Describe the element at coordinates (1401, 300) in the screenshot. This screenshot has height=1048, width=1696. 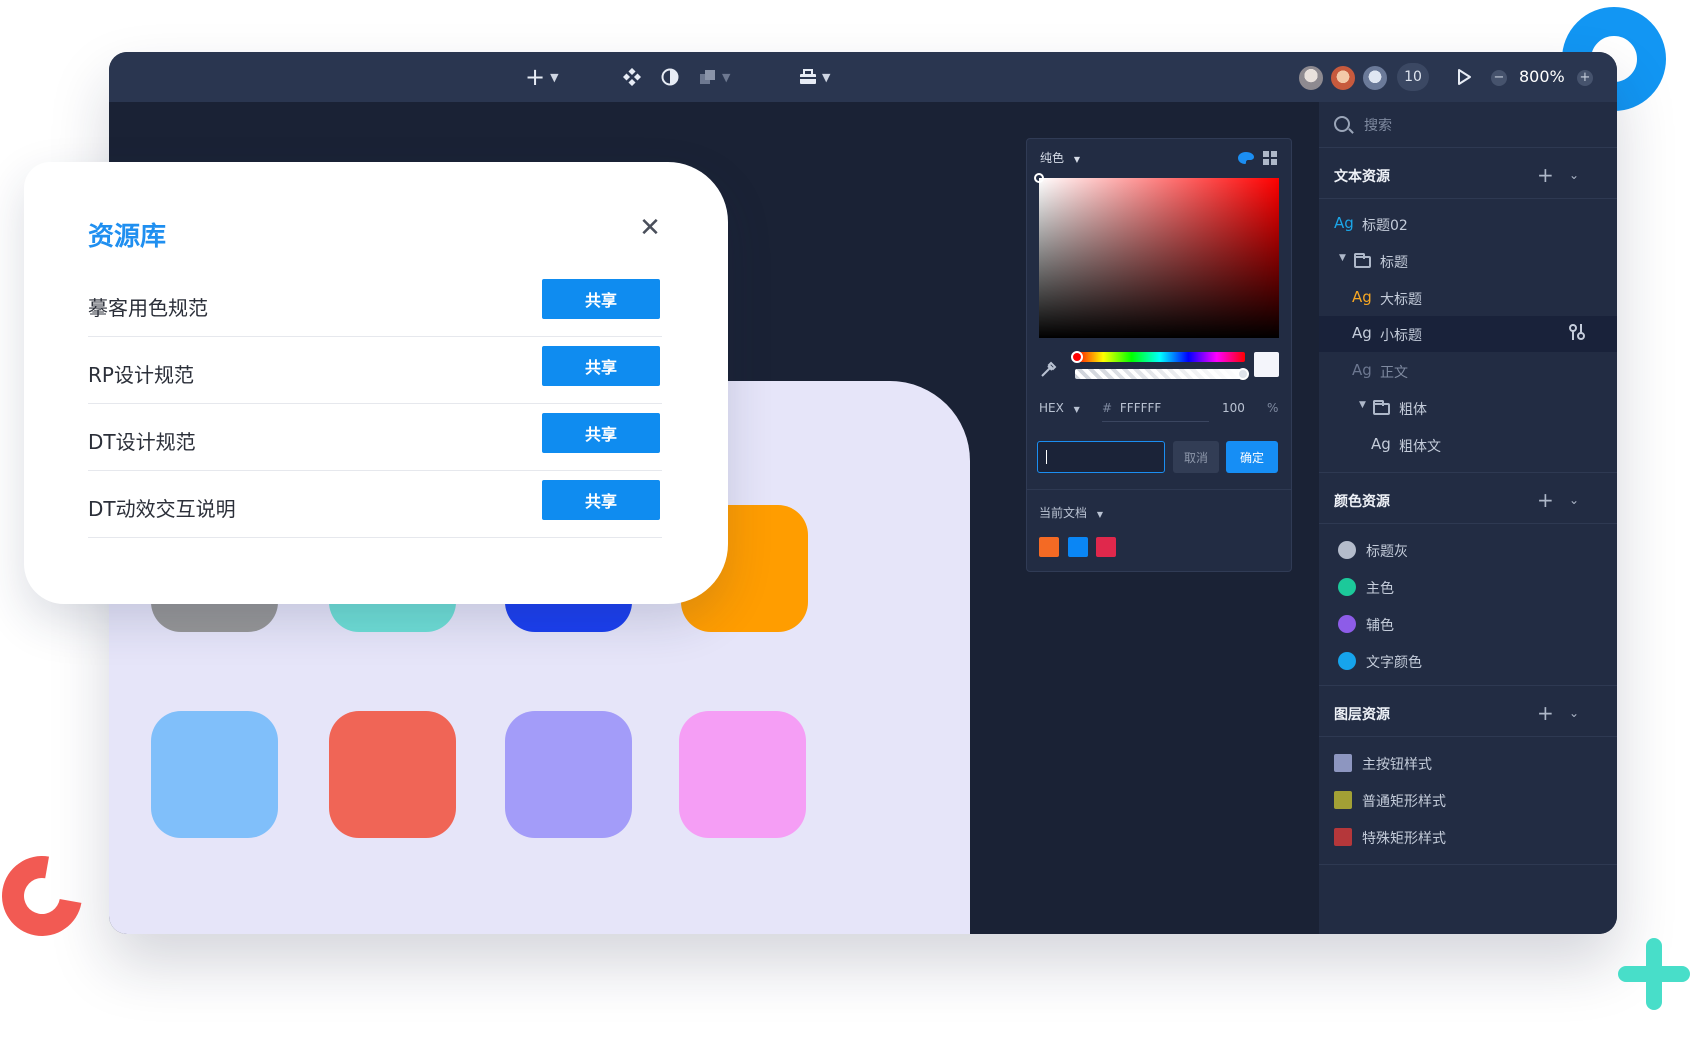
I see `text-resource-label: 大标题` at that location.